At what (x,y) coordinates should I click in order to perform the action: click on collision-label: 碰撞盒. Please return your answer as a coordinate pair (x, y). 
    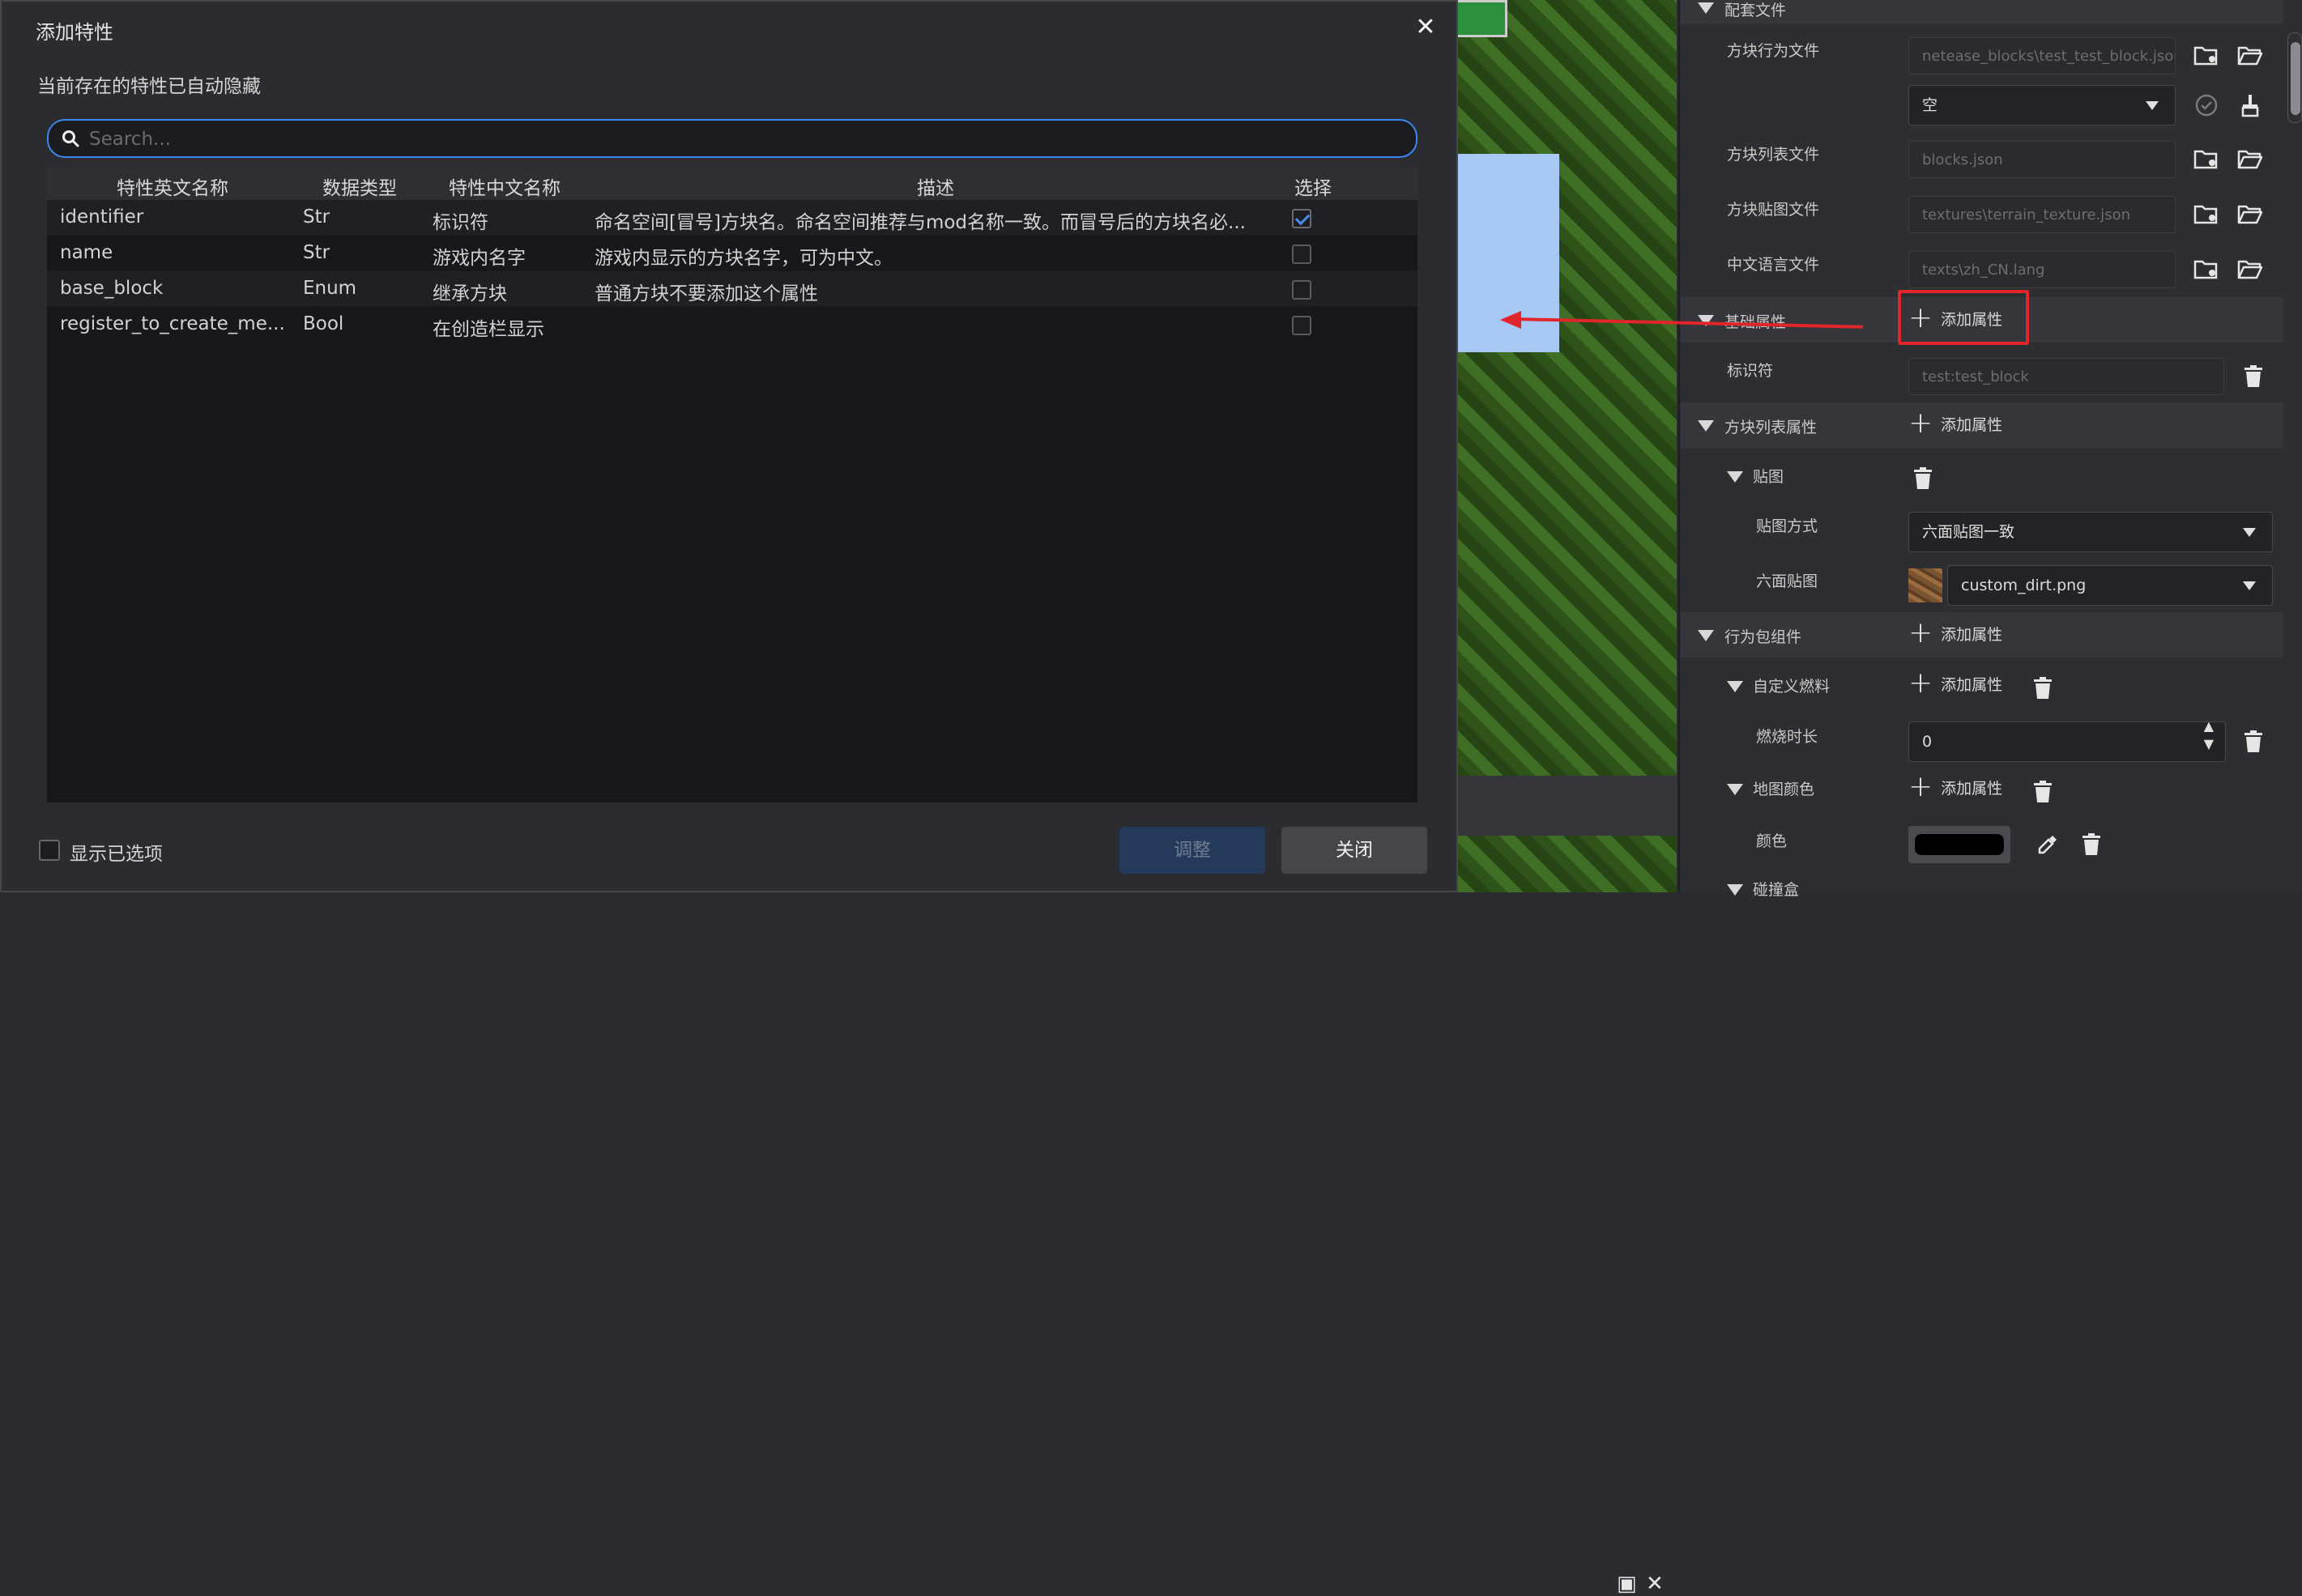
    Looking at the image, I should click on (1776, 890).